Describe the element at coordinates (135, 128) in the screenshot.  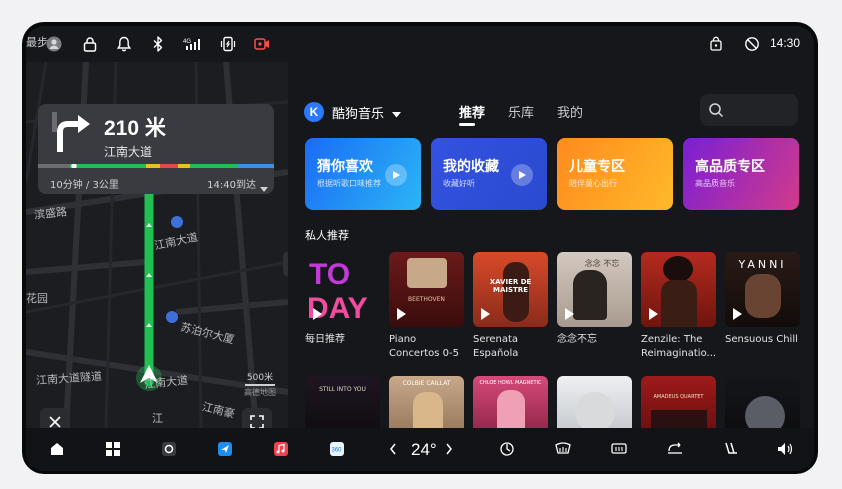
I see `turn-distance: 210 米` at that location.